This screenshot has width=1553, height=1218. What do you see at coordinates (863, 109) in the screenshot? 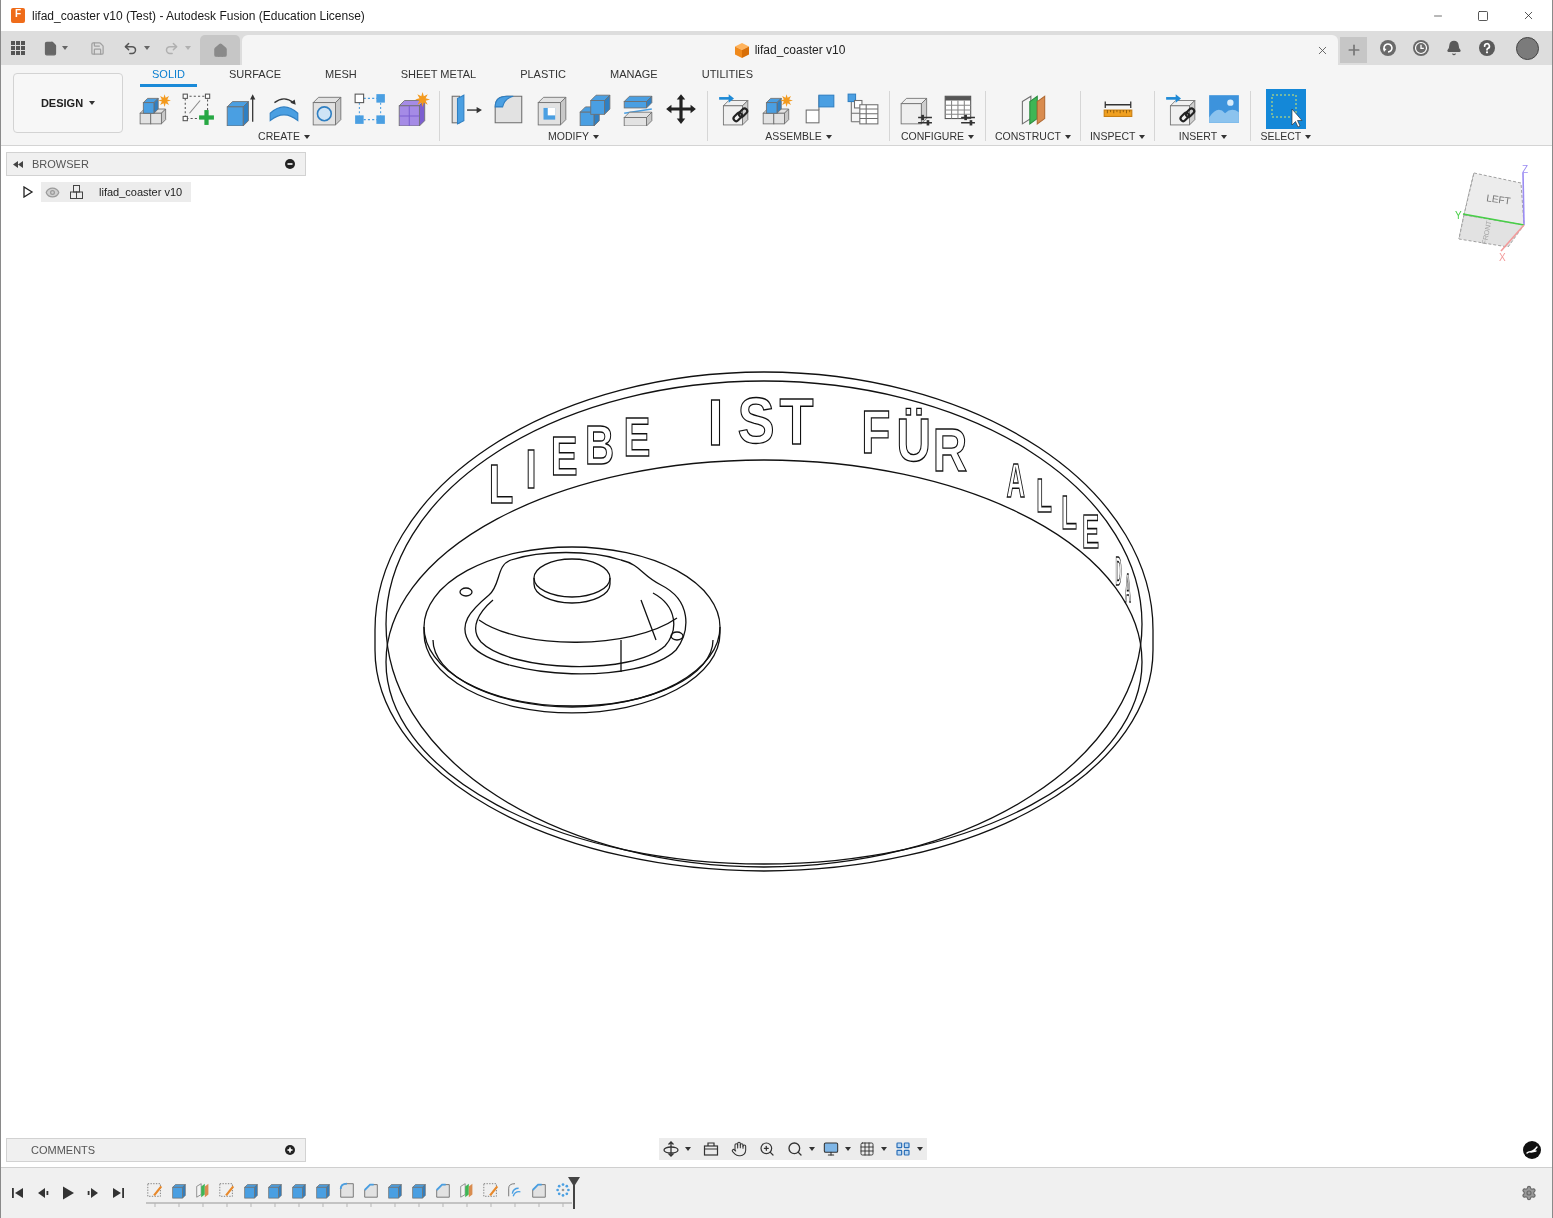
I see `table-icon` at bounding box center [863, 109].